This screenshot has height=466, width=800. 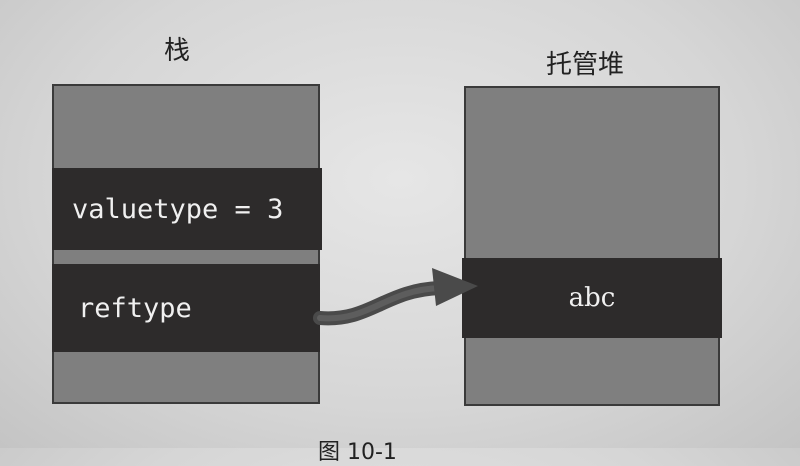 I want to click on managed-heap-title: 托管堆, so click(x=585, y=65).